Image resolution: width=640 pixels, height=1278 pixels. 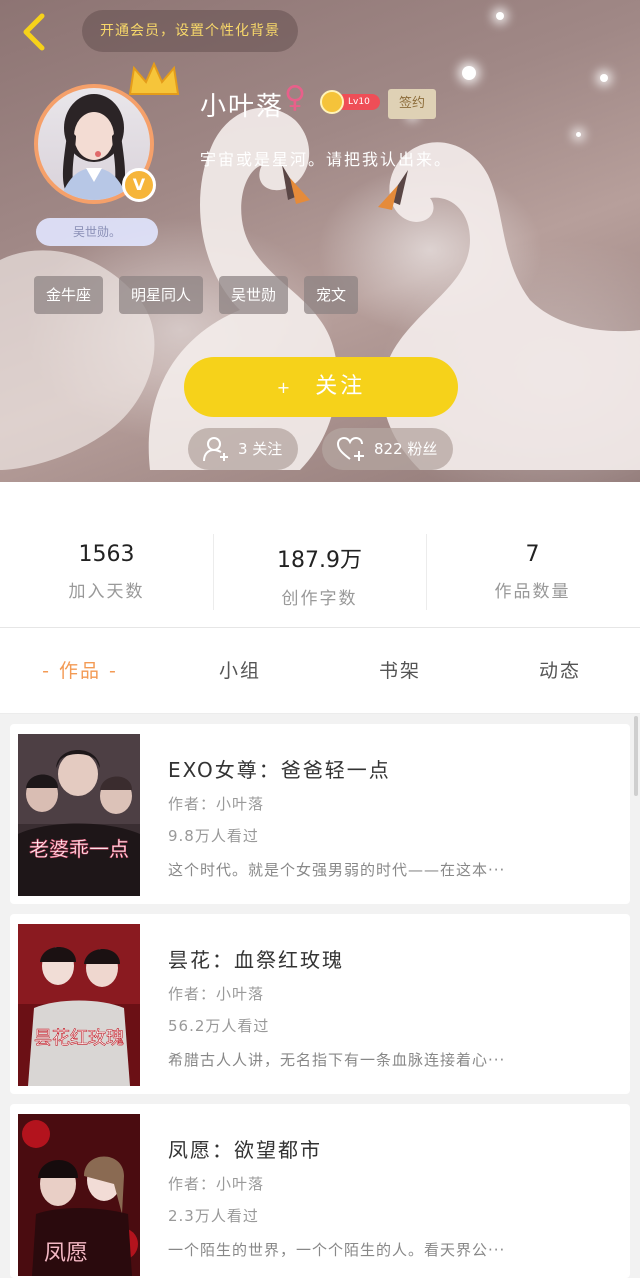 I want to click on profile-tabs: - 作品 - 小组 书架 动态, so click(x=320, y=671).